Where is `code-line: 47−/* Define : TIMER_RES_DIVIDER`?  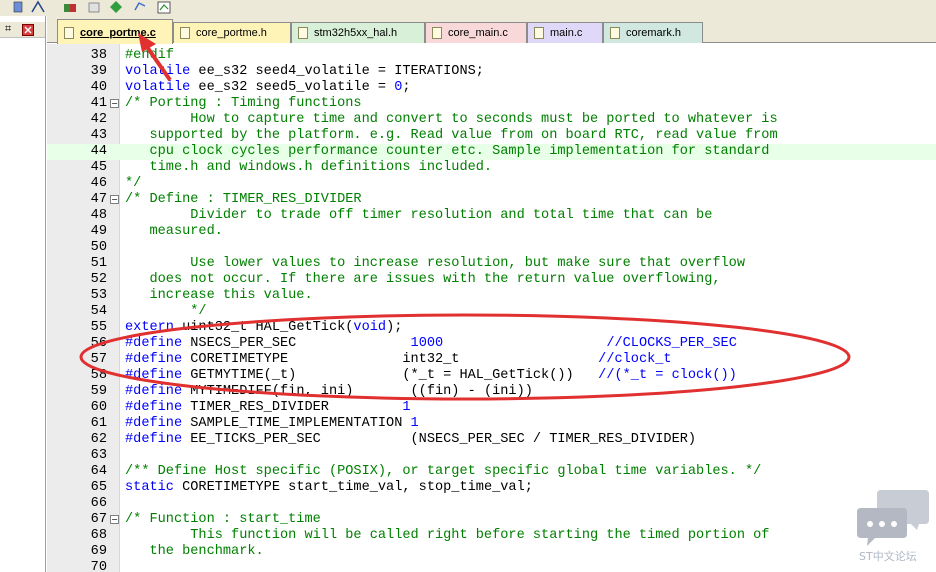 code-line: 47−/* Define : TIMER_RES_DIVIDER is located at coordinates (491, 200).